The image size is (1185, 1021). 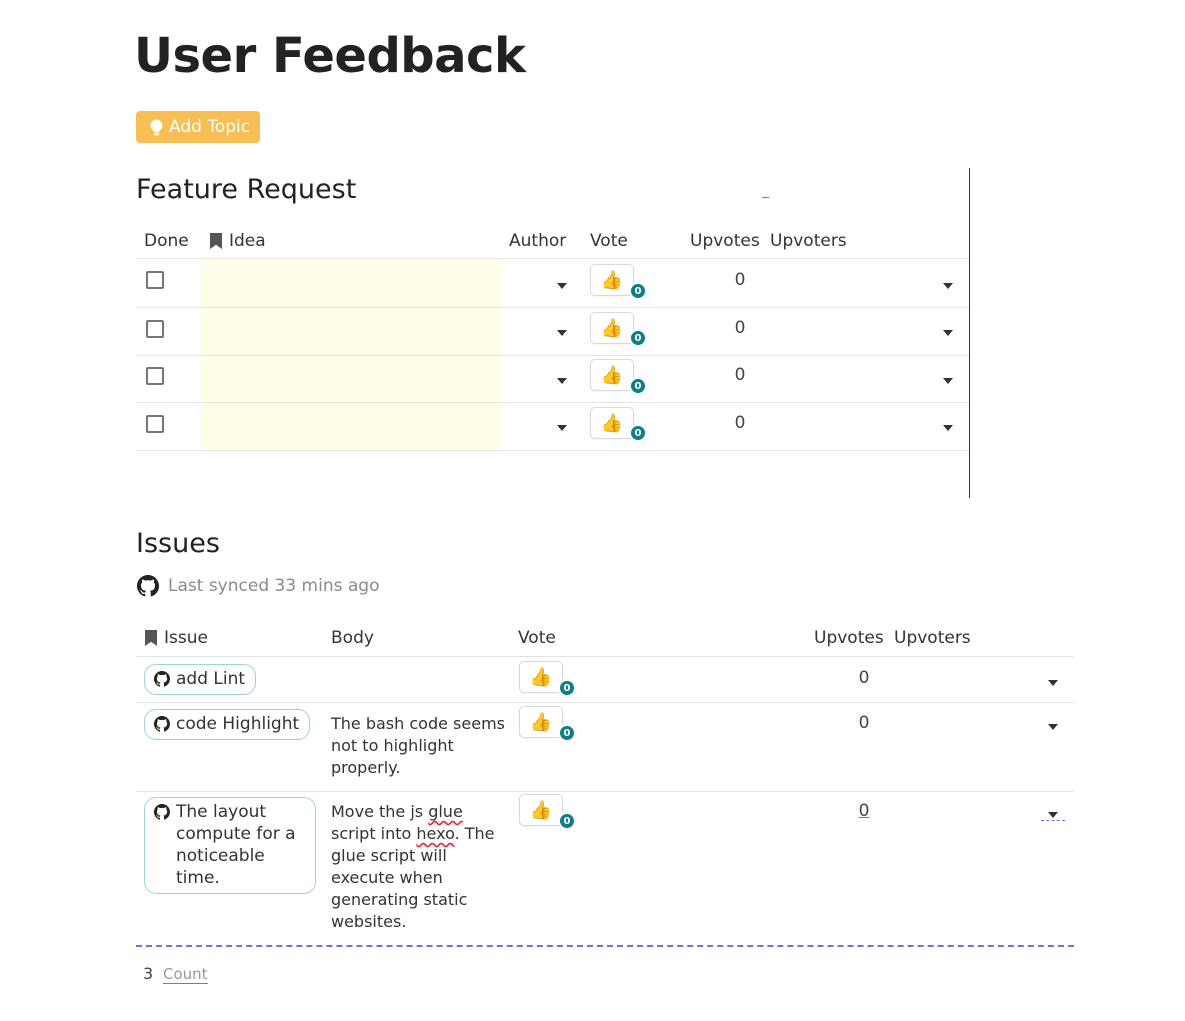 What do you see at coordinates (605, 946) in the screenshot?
I see `table-footer-divider` at bounding box center [605, 946].